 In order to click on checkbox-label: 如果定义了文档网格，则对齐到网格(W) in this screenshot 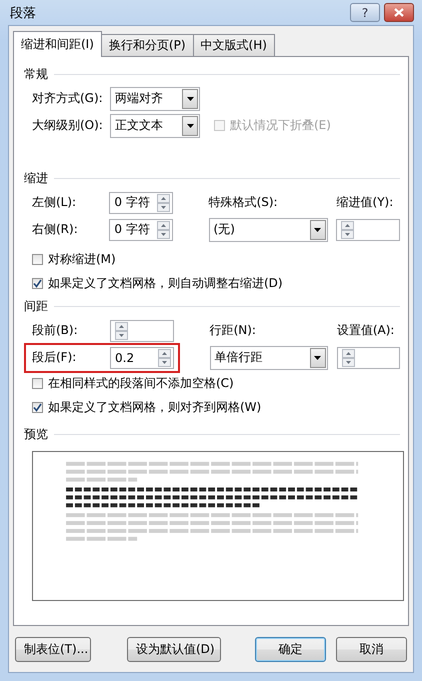, I will do `click(155, 407)`.